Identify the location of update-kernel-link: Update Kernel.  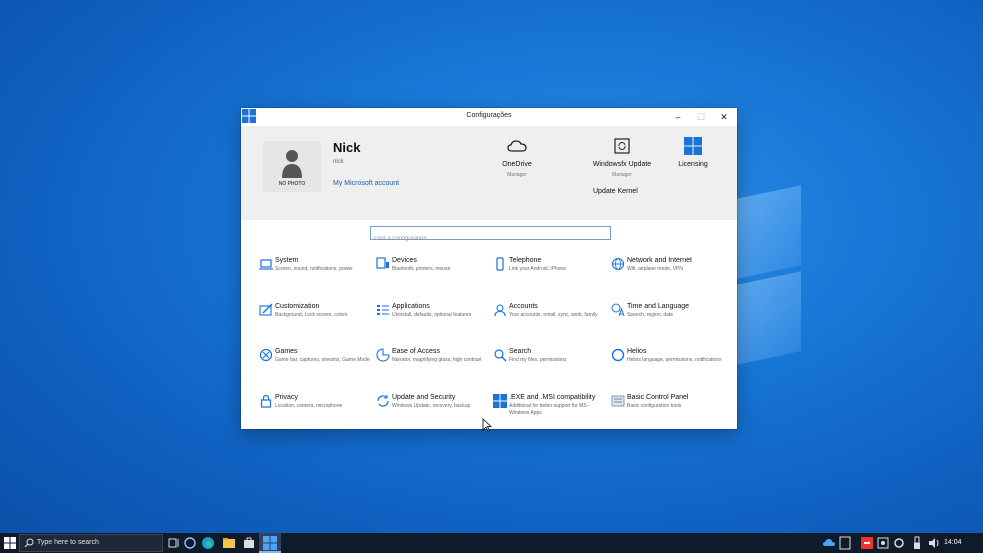
(615, 191).